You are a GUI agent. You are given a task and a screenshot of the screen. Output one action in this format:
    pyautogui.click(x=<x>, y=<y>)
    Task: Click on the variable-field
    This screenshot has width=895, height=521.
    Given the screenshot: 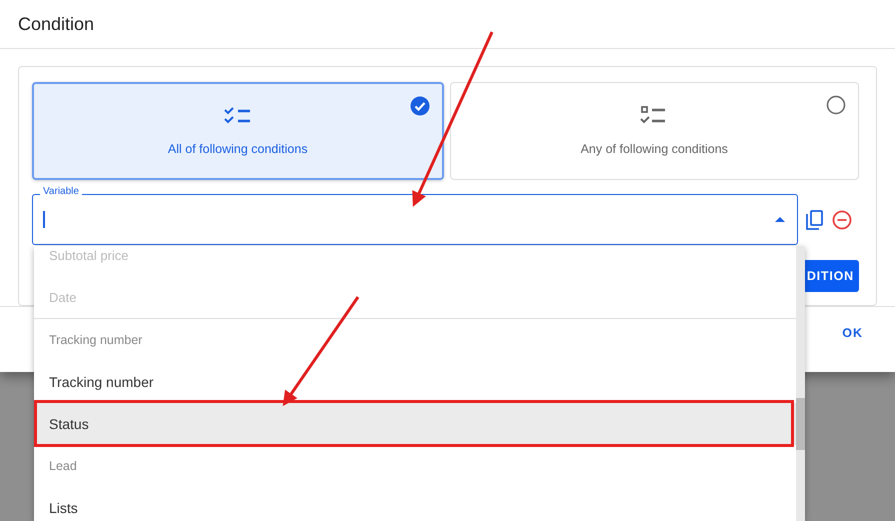 What is the action you would take?
    pyautogui.click(x=415, y=219)
    